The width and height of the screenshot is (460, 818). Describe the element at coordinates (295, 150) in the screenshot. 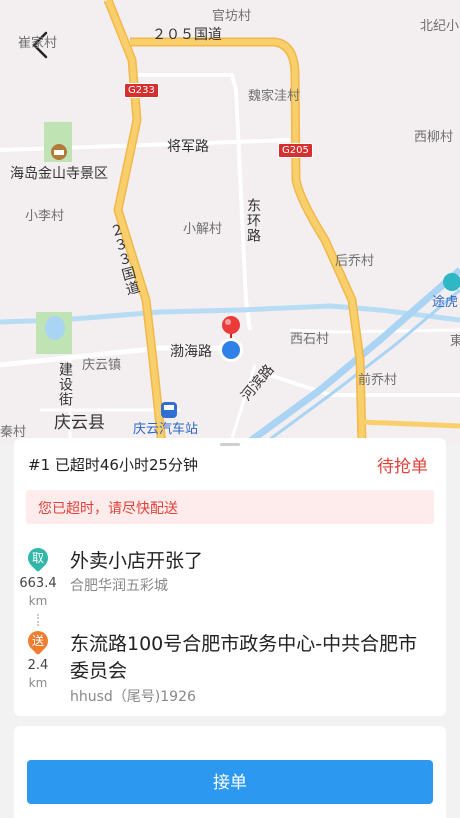

I see `road-shield-g205: G205` at that location.